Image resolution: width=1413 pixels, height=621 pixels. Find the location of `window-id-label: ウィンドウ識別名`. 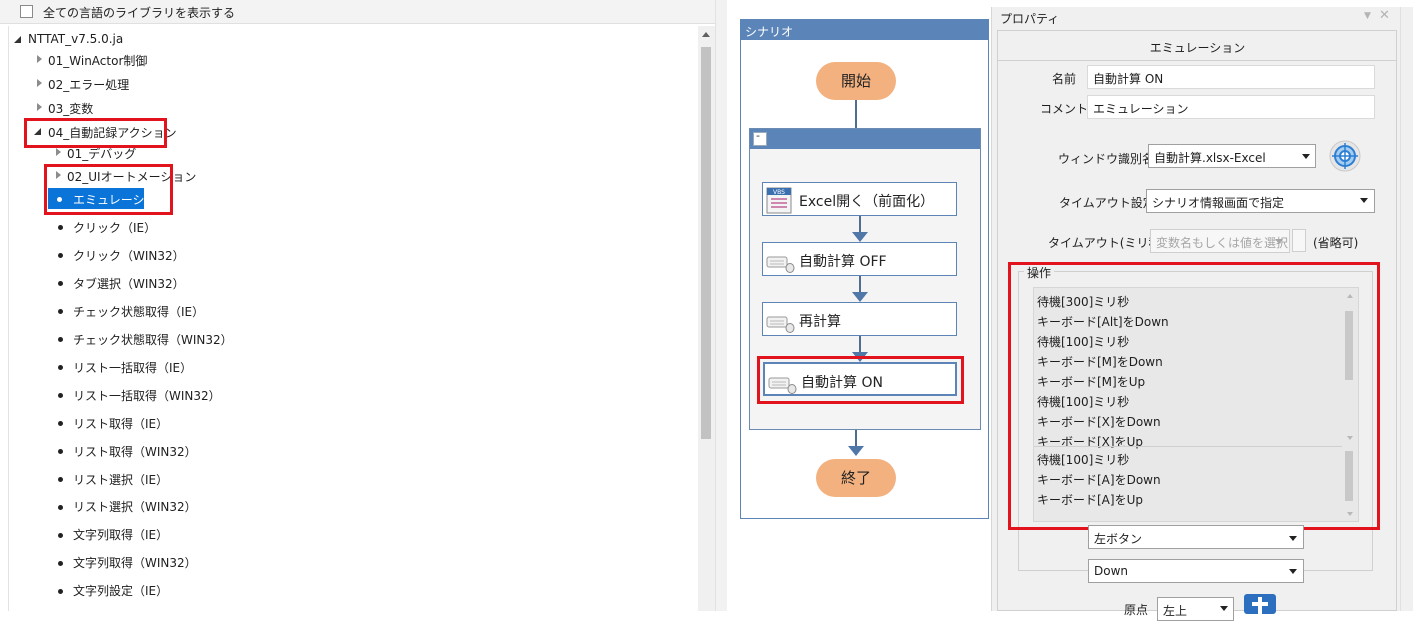

window-id-label: ウィンドウ識別名 is located at coordinates (1106, 159).